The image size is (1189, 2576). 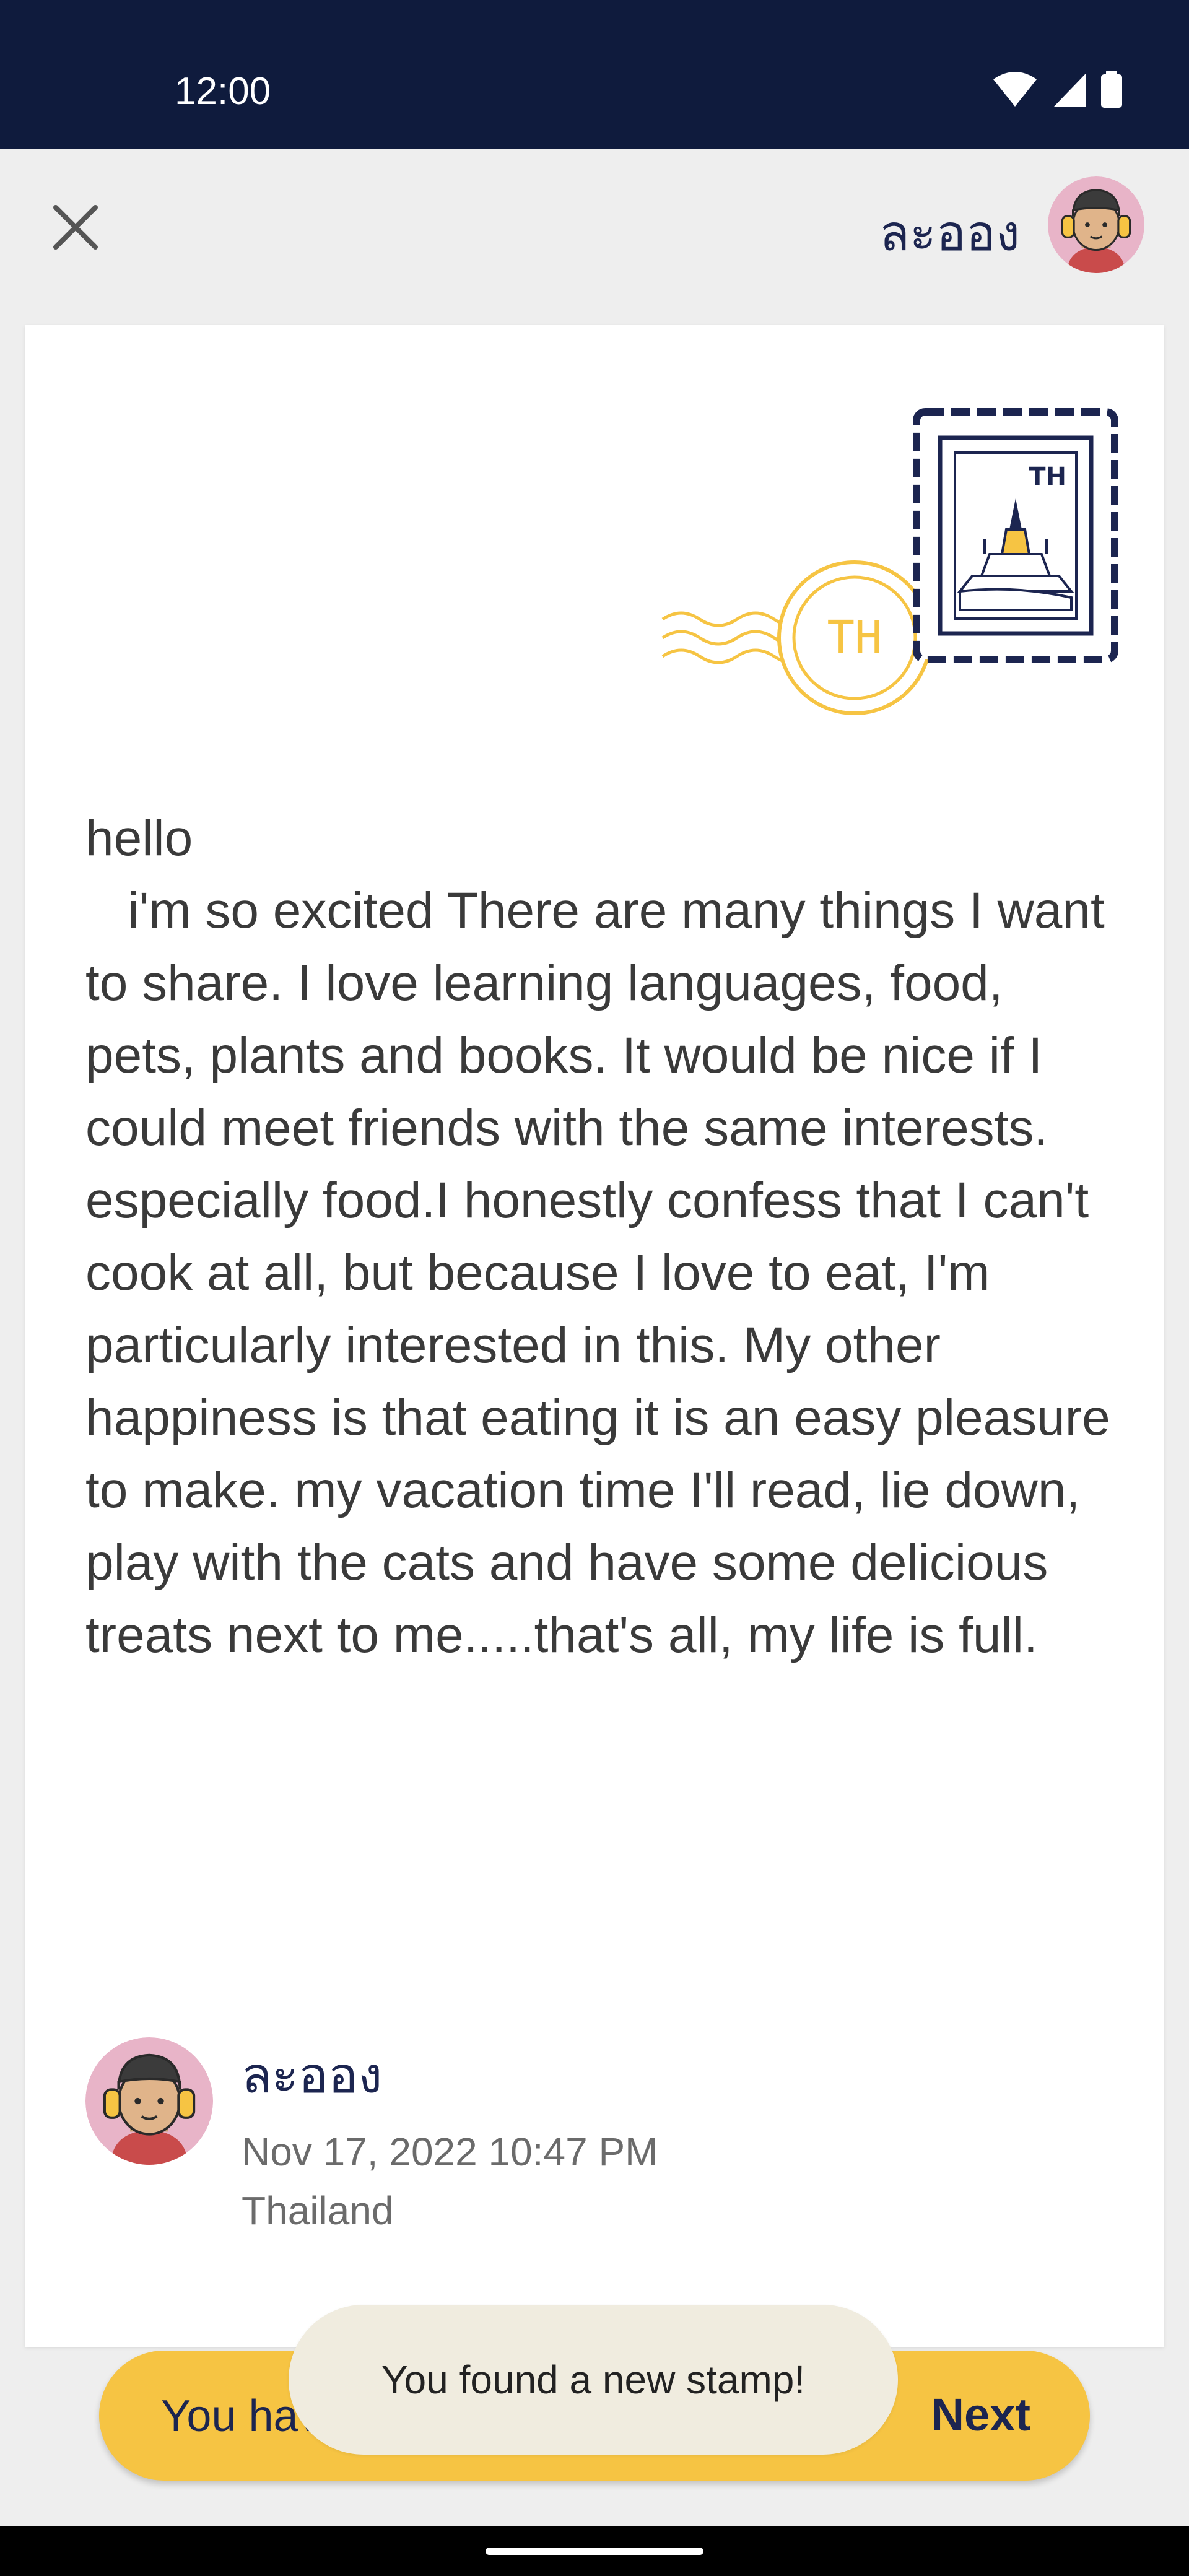 I want to click on close-icon, so click(x=75, y=227).